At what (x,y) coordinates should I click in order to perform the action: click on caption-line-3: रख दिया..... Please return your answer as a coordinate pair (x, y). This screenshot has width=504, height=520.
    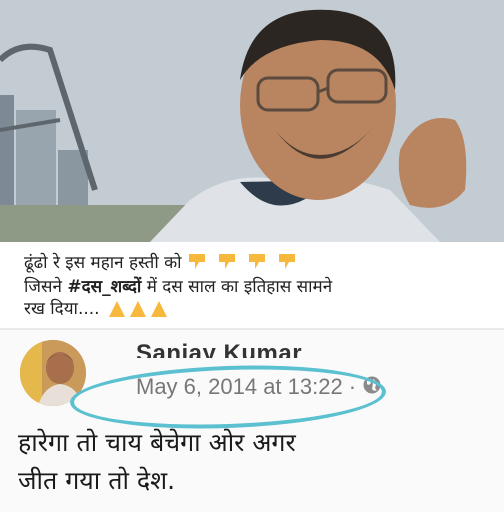
    Looking at the image, I should click on (254, 309).